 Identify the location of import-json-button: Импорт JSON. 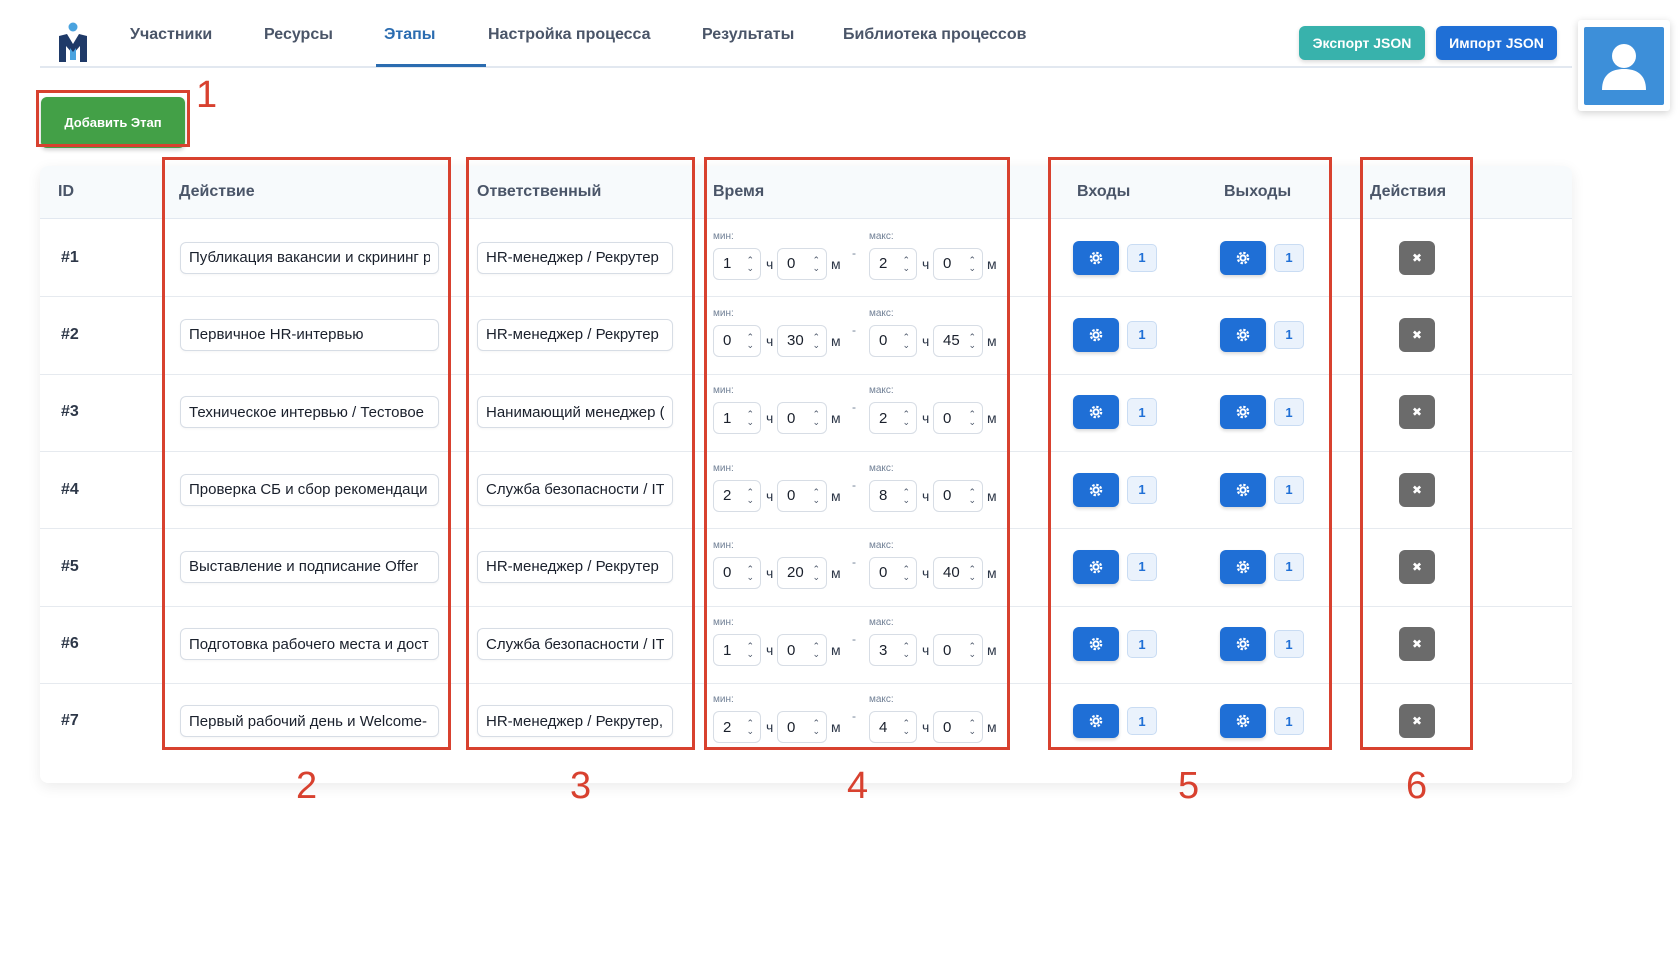
(1496, 43).